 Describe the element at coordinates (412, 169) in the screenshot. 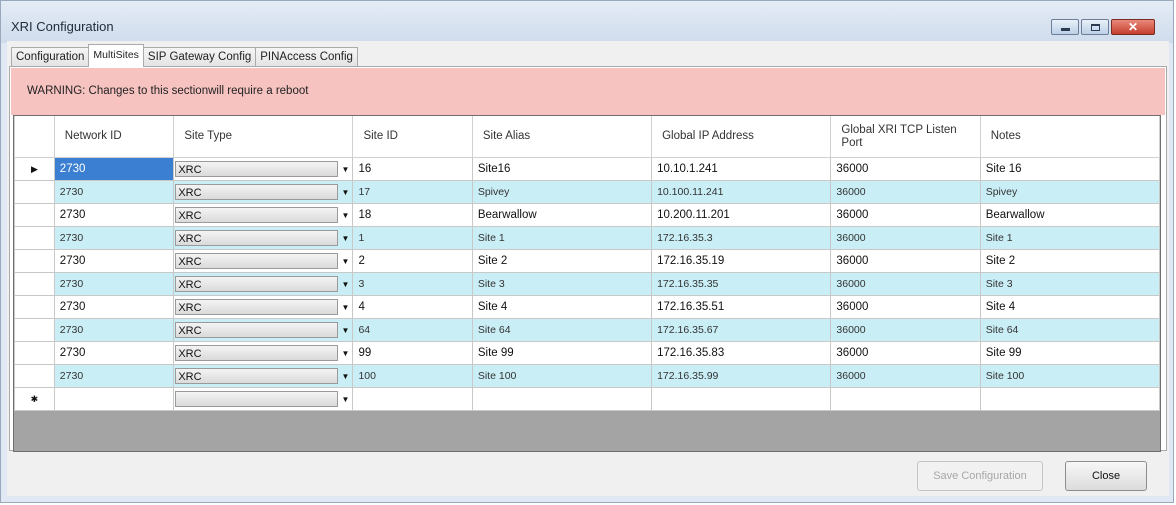

I see `site-id-cell: 16` at that location.